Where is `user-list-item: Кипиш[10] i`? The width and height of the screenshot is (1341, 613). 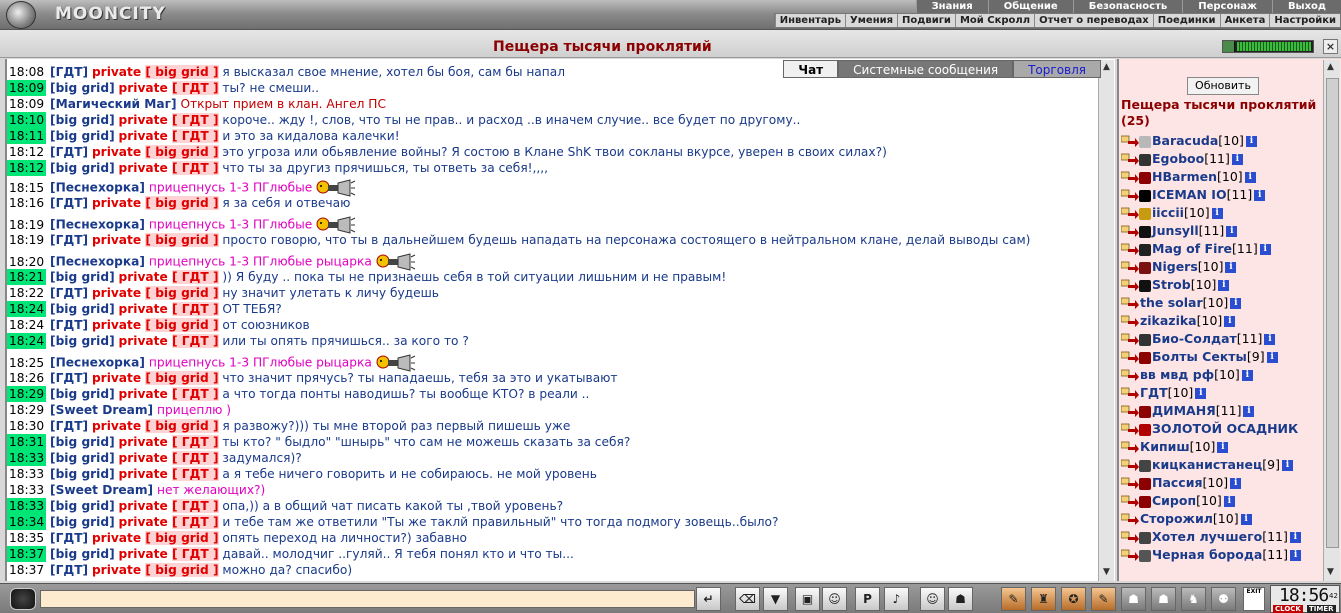
user-list-item: Кипиш[10] i is located at coordinates (1174, 447).